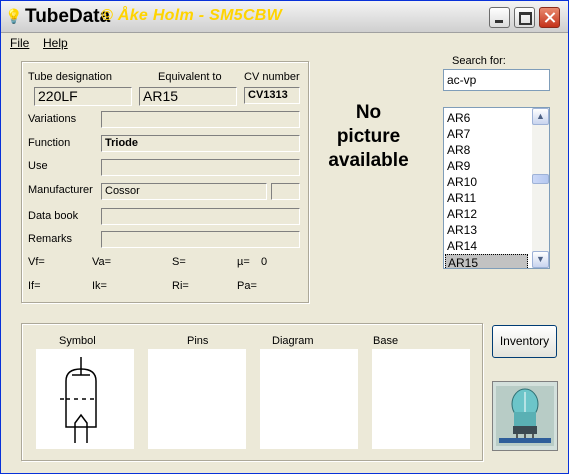 The width and height of the screenshot is (569, 474). I want to click on base-box, so click(421, 399).